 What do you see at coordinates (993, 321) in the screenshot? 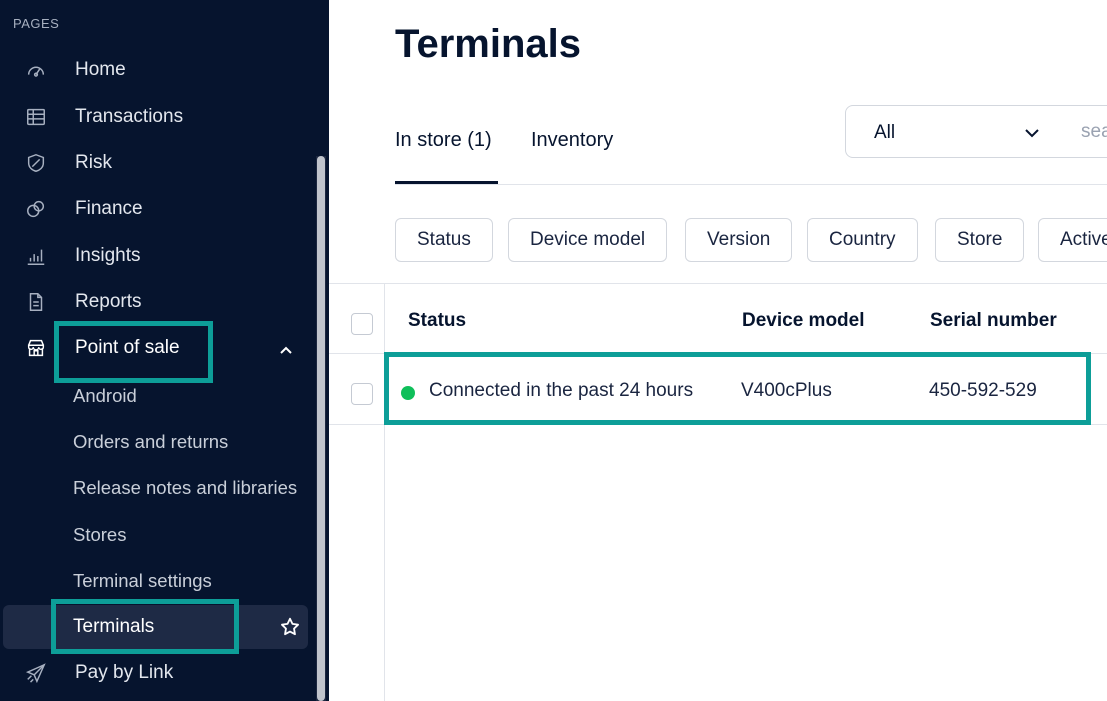
I see `column-header-serial-number: Serial number` at bounding box center [993, 321].